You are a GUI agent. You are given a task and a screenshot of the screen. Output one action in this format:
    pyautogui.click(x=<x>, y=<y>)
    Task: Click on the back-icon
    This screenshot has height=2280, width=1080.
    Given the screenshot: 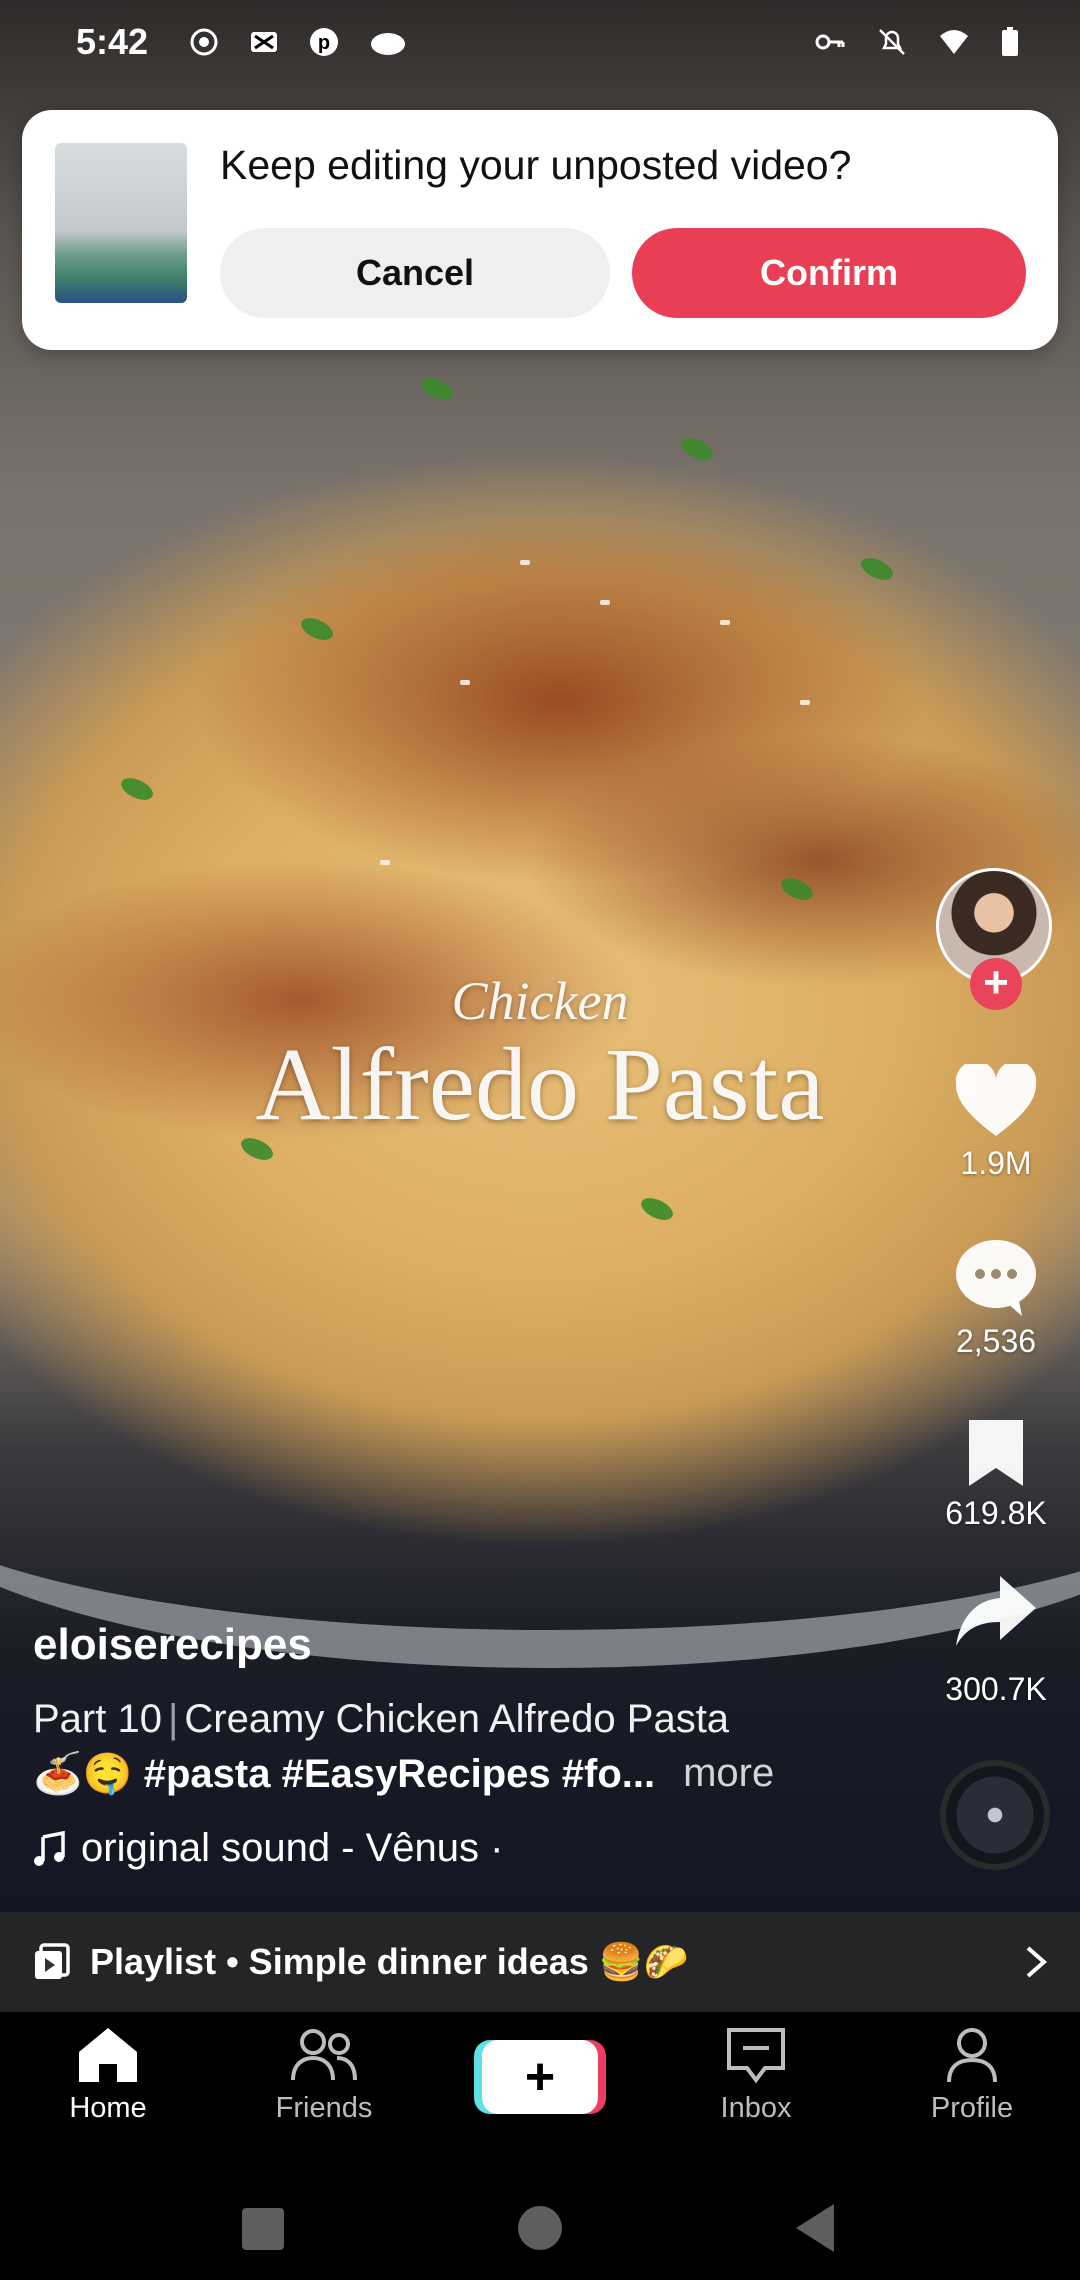 What is the action you would take?
    pyautogui.click(x=815, y=2228)
    